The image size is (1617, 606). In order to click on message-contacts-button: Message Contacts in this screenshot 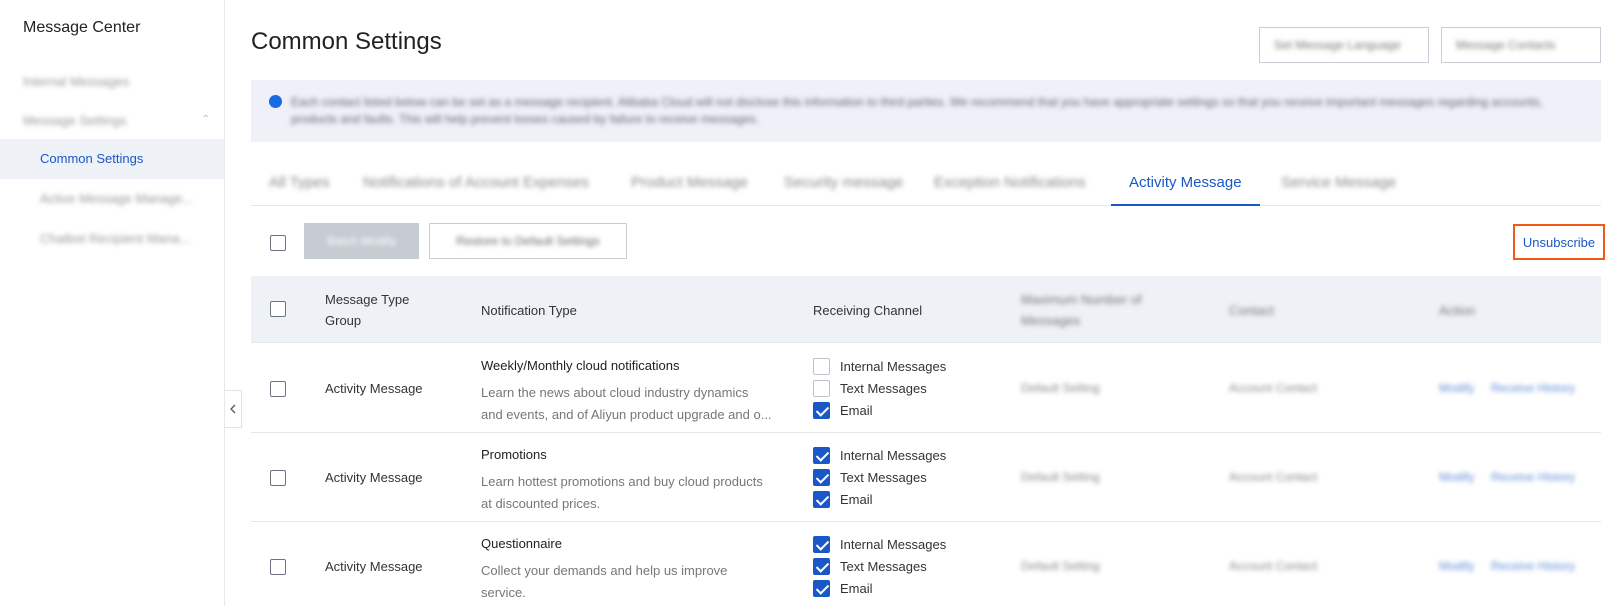, I will do `click(1521, 45)`.